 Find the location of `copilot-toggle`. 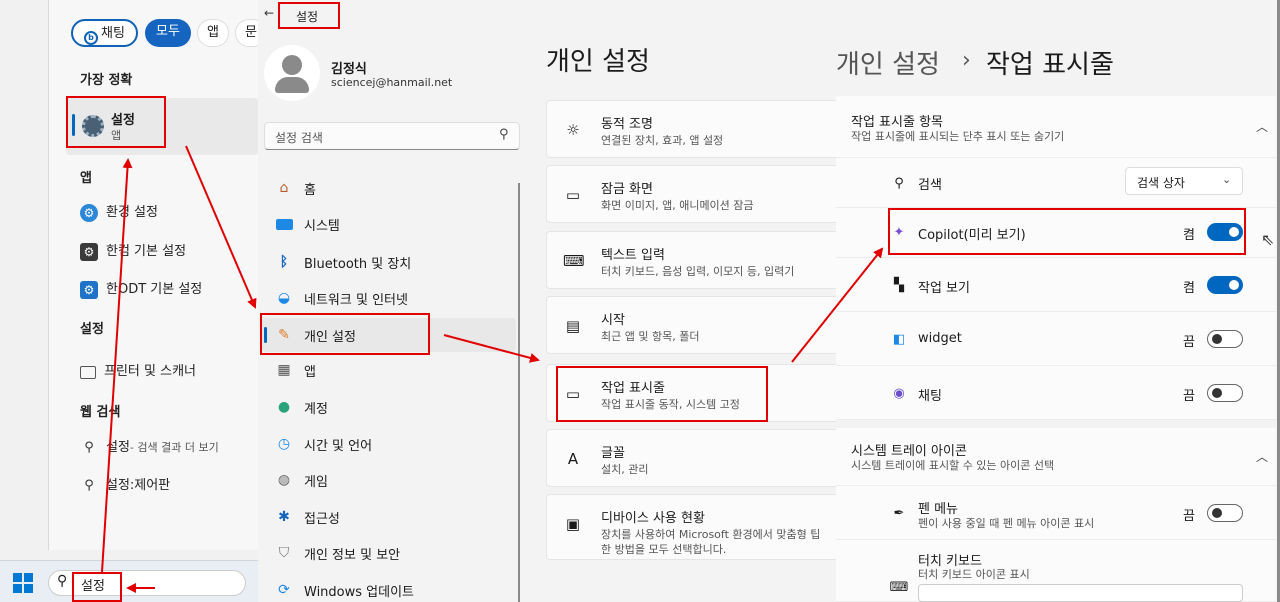

copilot-toggle is located at coordinates (1225, 232).